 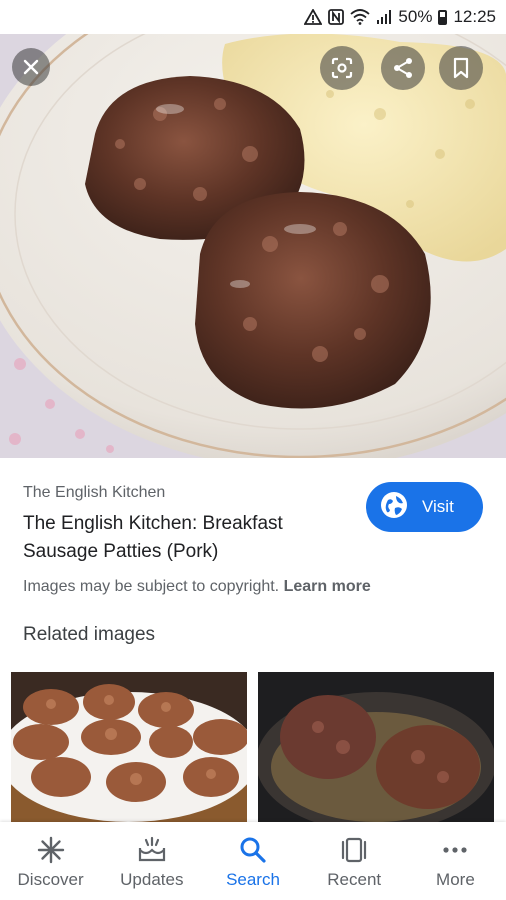 What do you see at coordinates (50, 879) in the screenshot?
I see `nav-discover-label: Discover` at bounding box center [50, 879].